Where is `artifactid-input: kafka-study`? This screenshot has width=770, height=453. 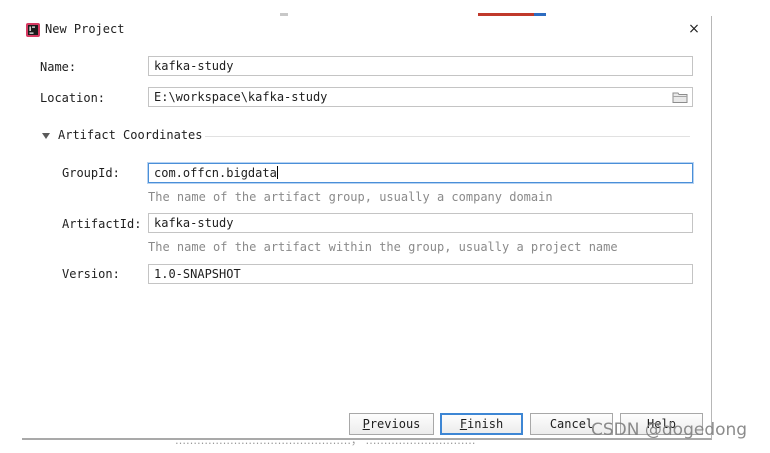 artifactid-input: kafka-study is located at coordinates (420, 223).